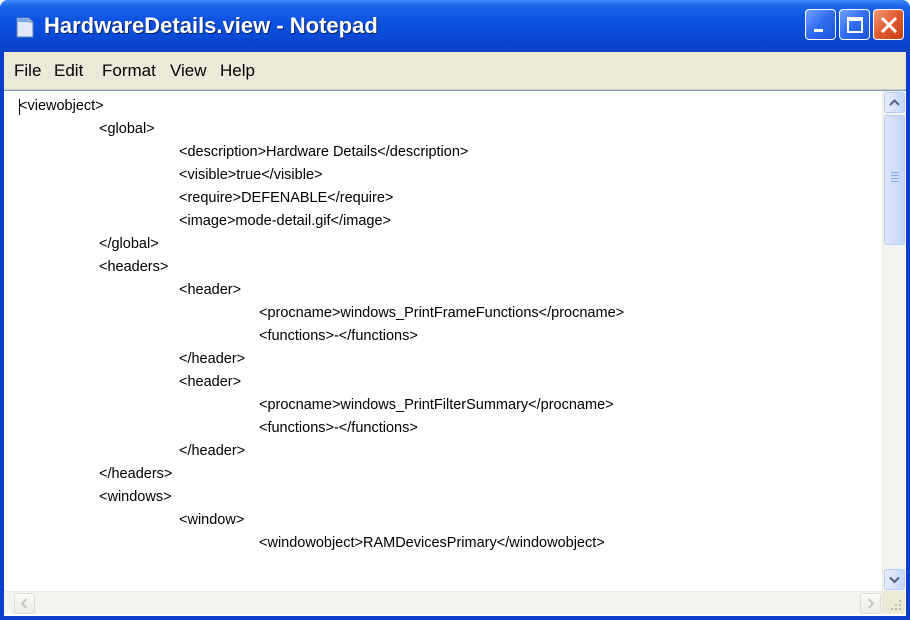 The height and width of the screenshot is (620, 910). What do you see at coordinates (68, 71) in the screenshot?
I see `menu-edit: Edit` at bounding box center [68, 71].